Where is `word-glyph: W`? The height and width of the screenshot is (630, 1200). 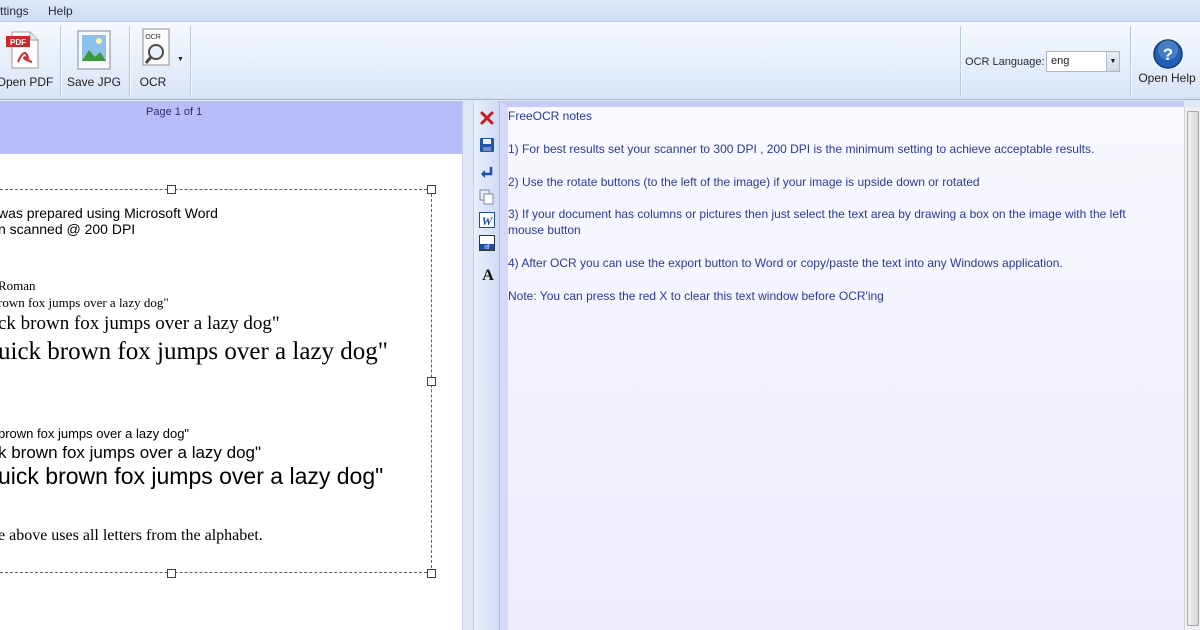
word-glyph: W is located at coordinates (488, 221).